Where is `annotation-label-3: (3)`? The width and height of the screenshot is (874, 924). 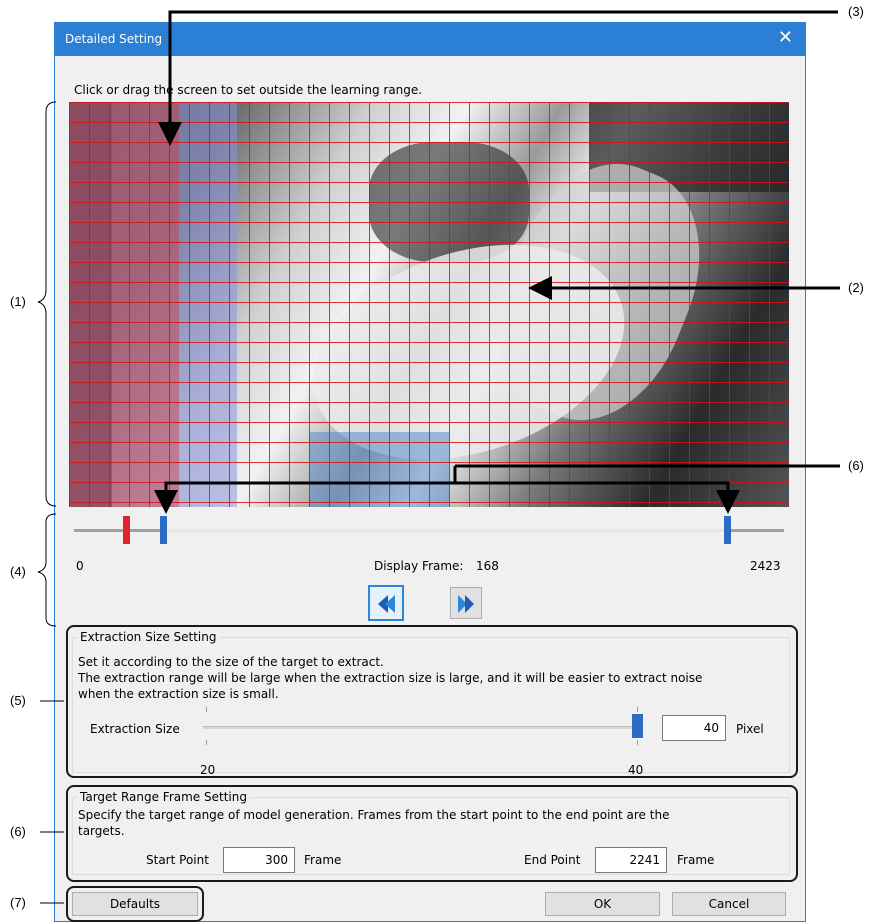
annotation-label-3: (3) is located at coordinates (856, 11).